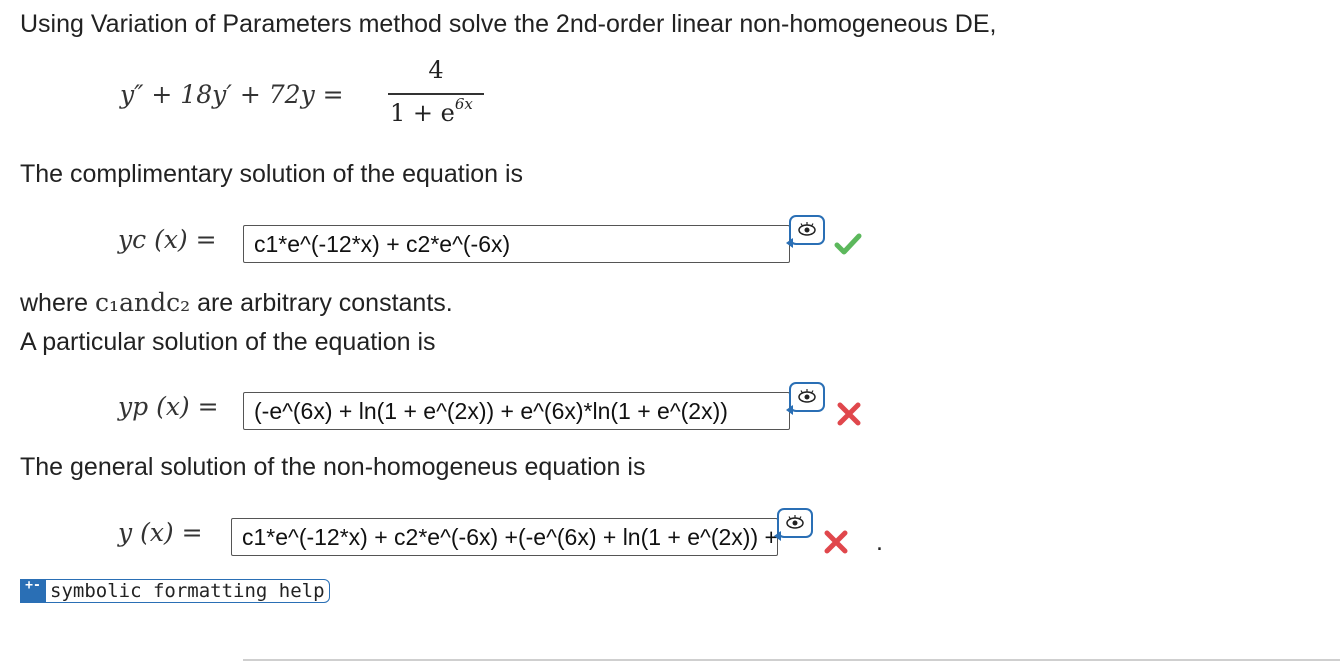 This screenshot has width=1340, height=662. What do you see at coordinates (848, 244) in the screenshot?
I see `checkmark-icon` at bounding box center [848, 244].